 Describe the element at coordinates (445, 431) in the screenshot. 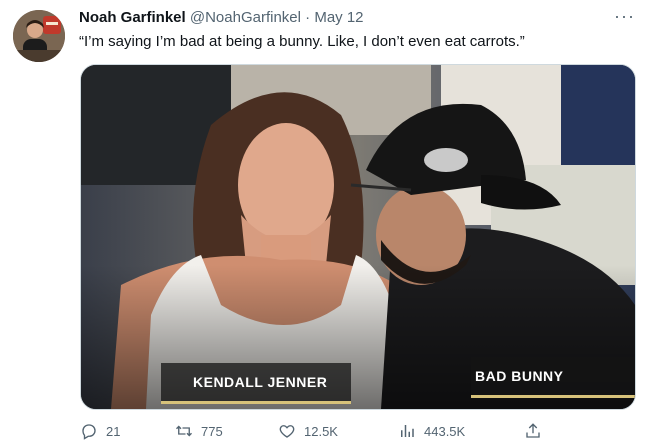

I see `views-count: 443.5K` at that location.